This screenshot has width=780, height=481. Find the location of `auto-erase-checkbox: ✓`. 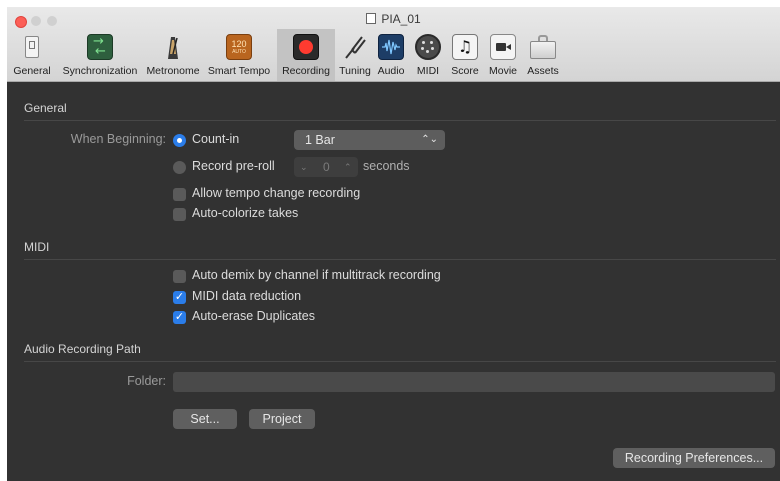

auto-erase-checkbox: ✓ is located at coordinates (179, 317).